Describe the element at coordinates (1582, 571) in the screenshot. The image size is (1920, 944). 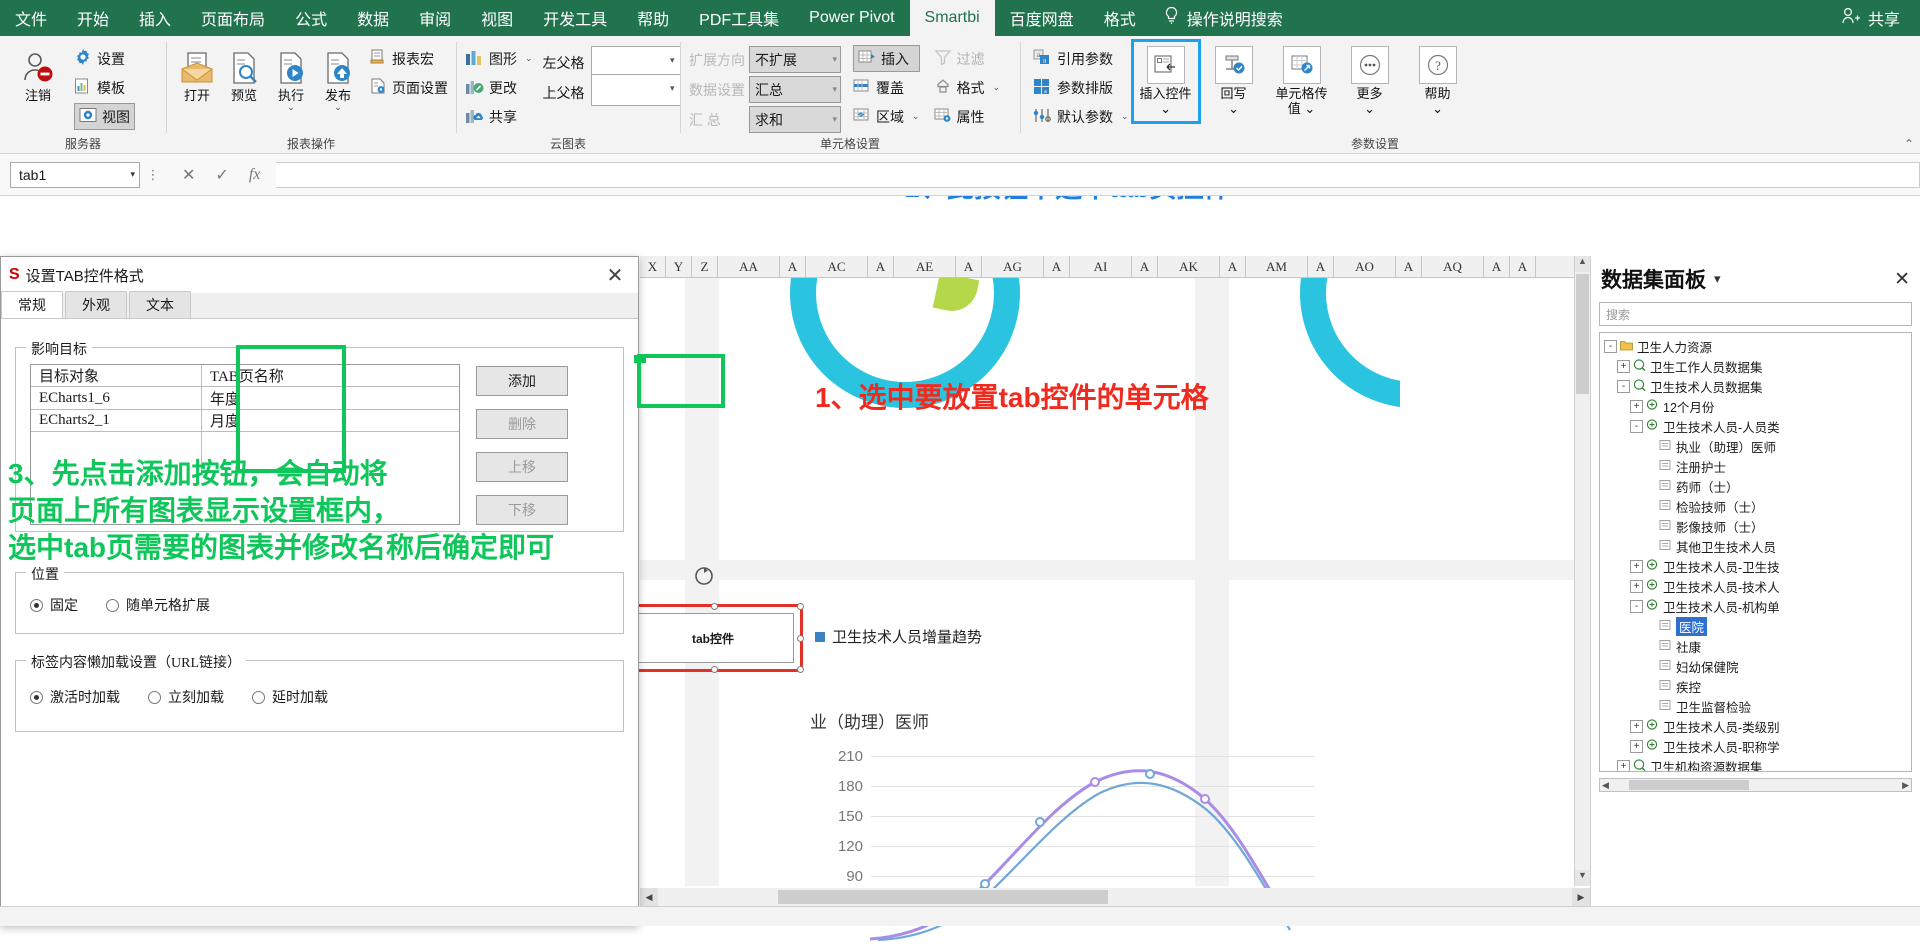
I see `vertical-scrollbar: ▲ ▼` at that location.